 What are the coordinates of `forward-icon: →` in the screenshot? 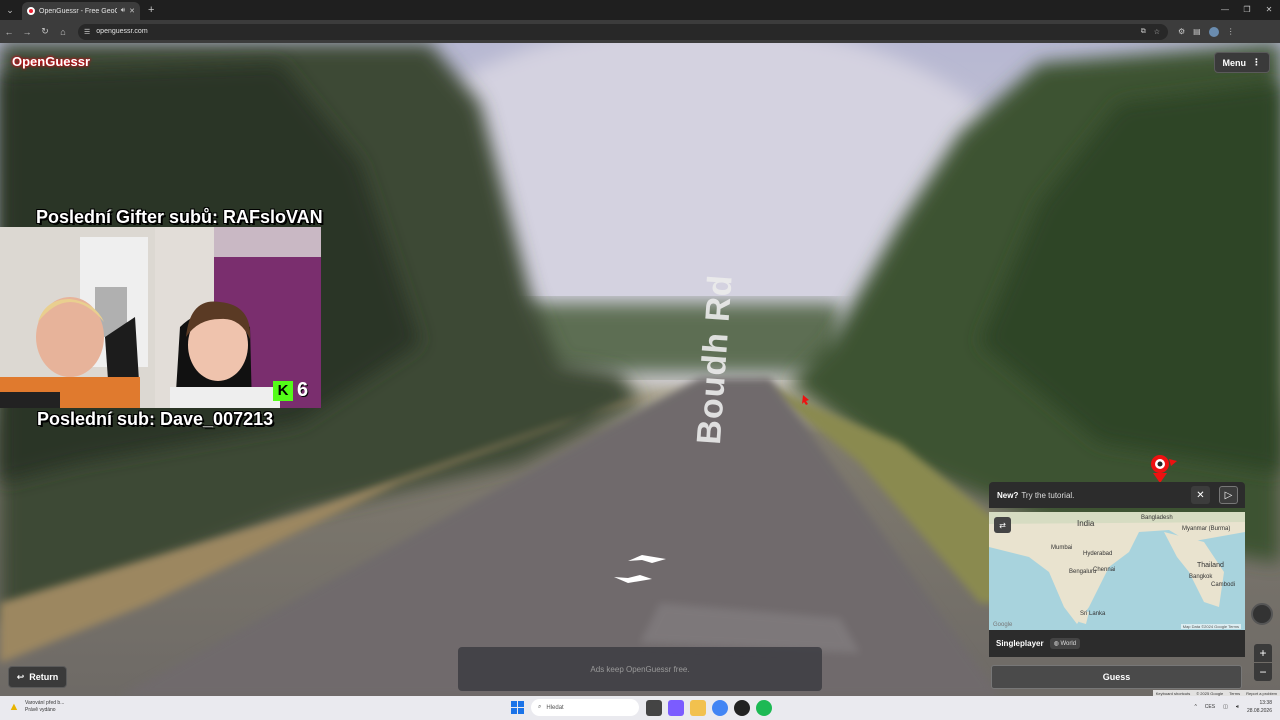 It's located at (27, 32).